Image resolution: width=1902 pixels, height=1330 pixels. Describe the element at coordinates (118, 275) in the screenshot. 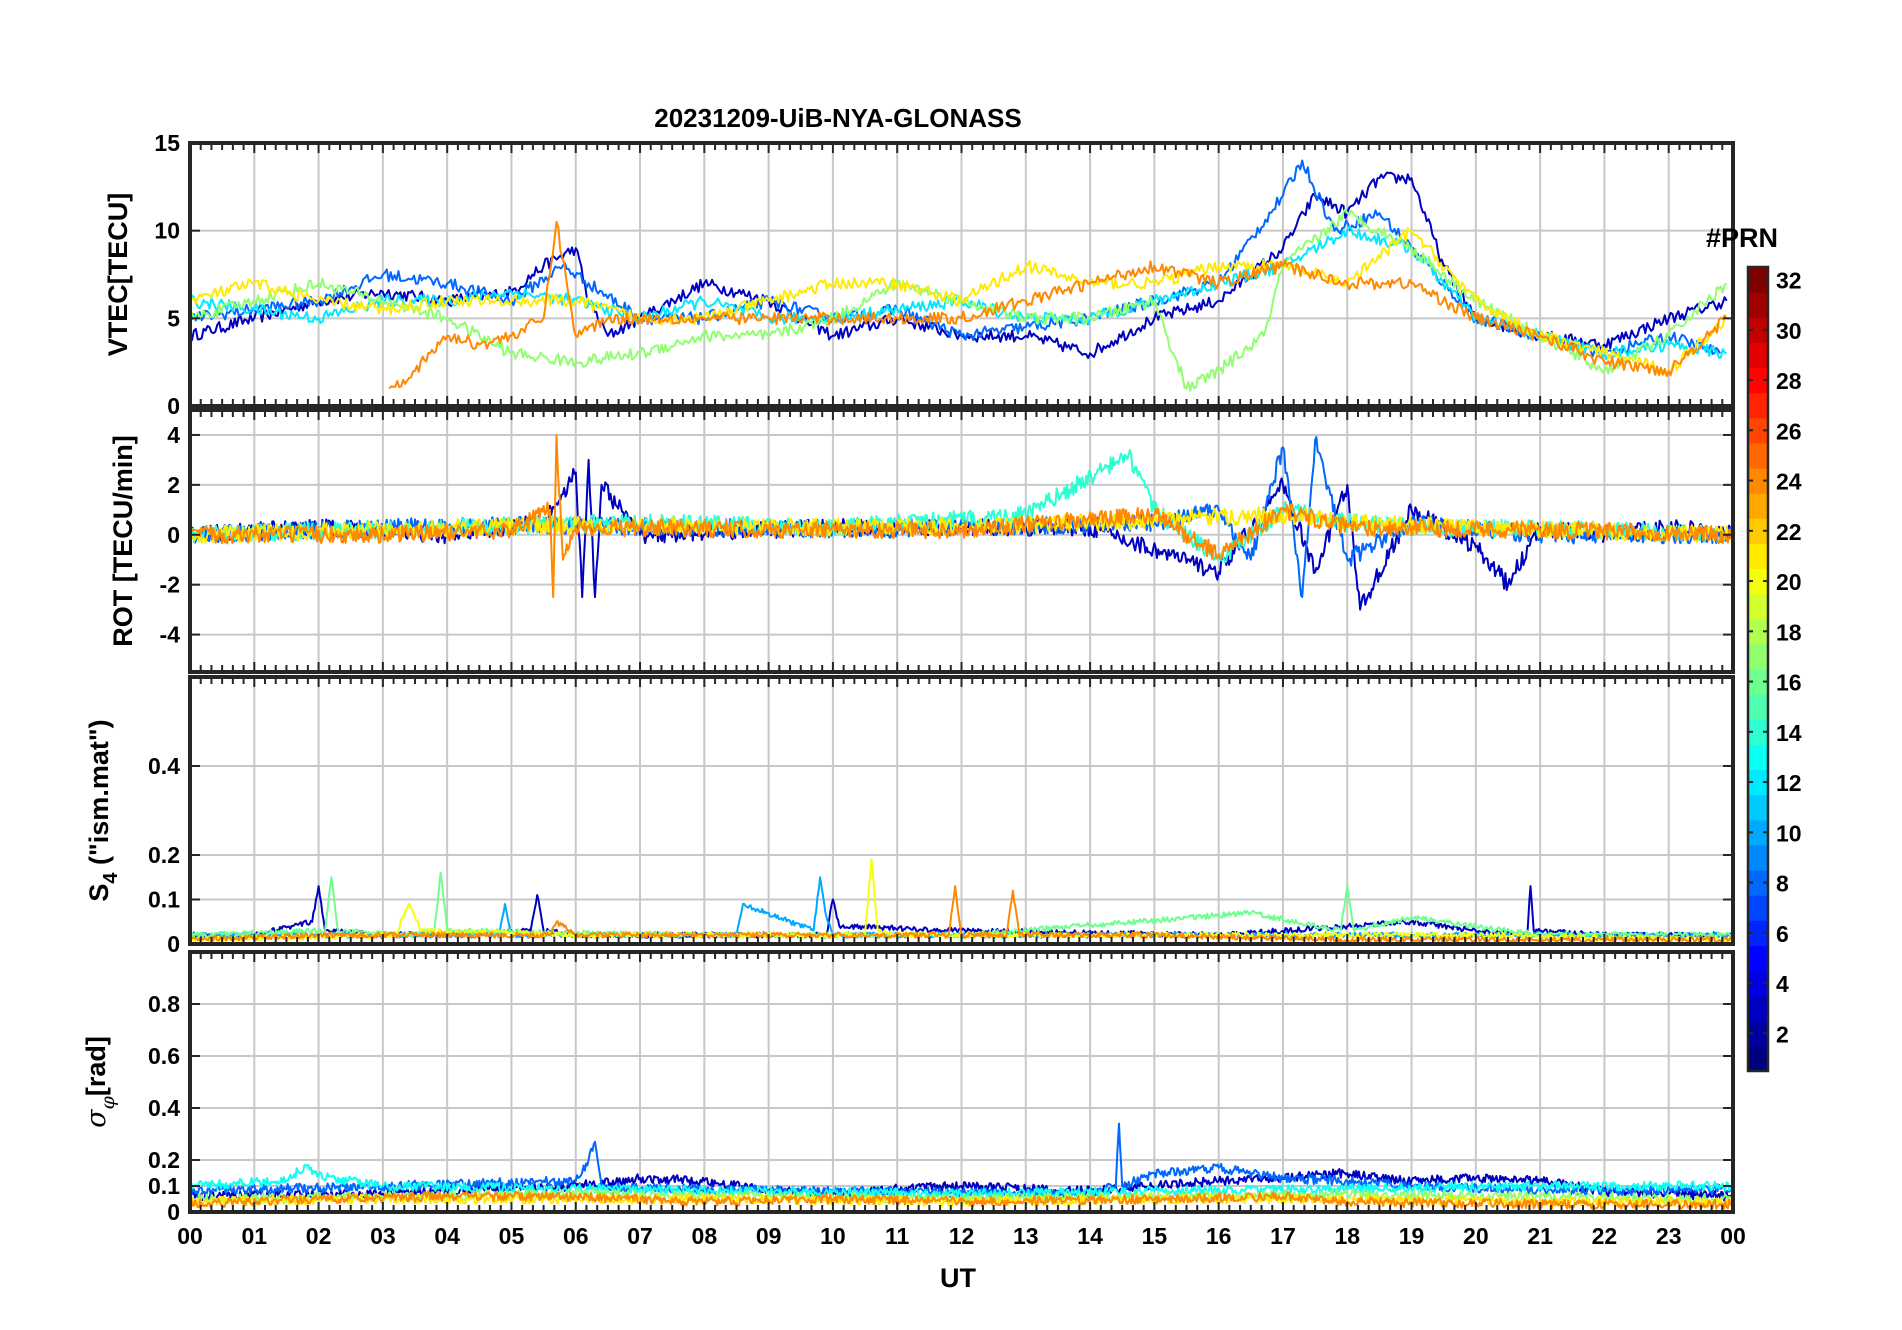

I see `vtec-y-axis-title: VTEC[TECU]` at that location.